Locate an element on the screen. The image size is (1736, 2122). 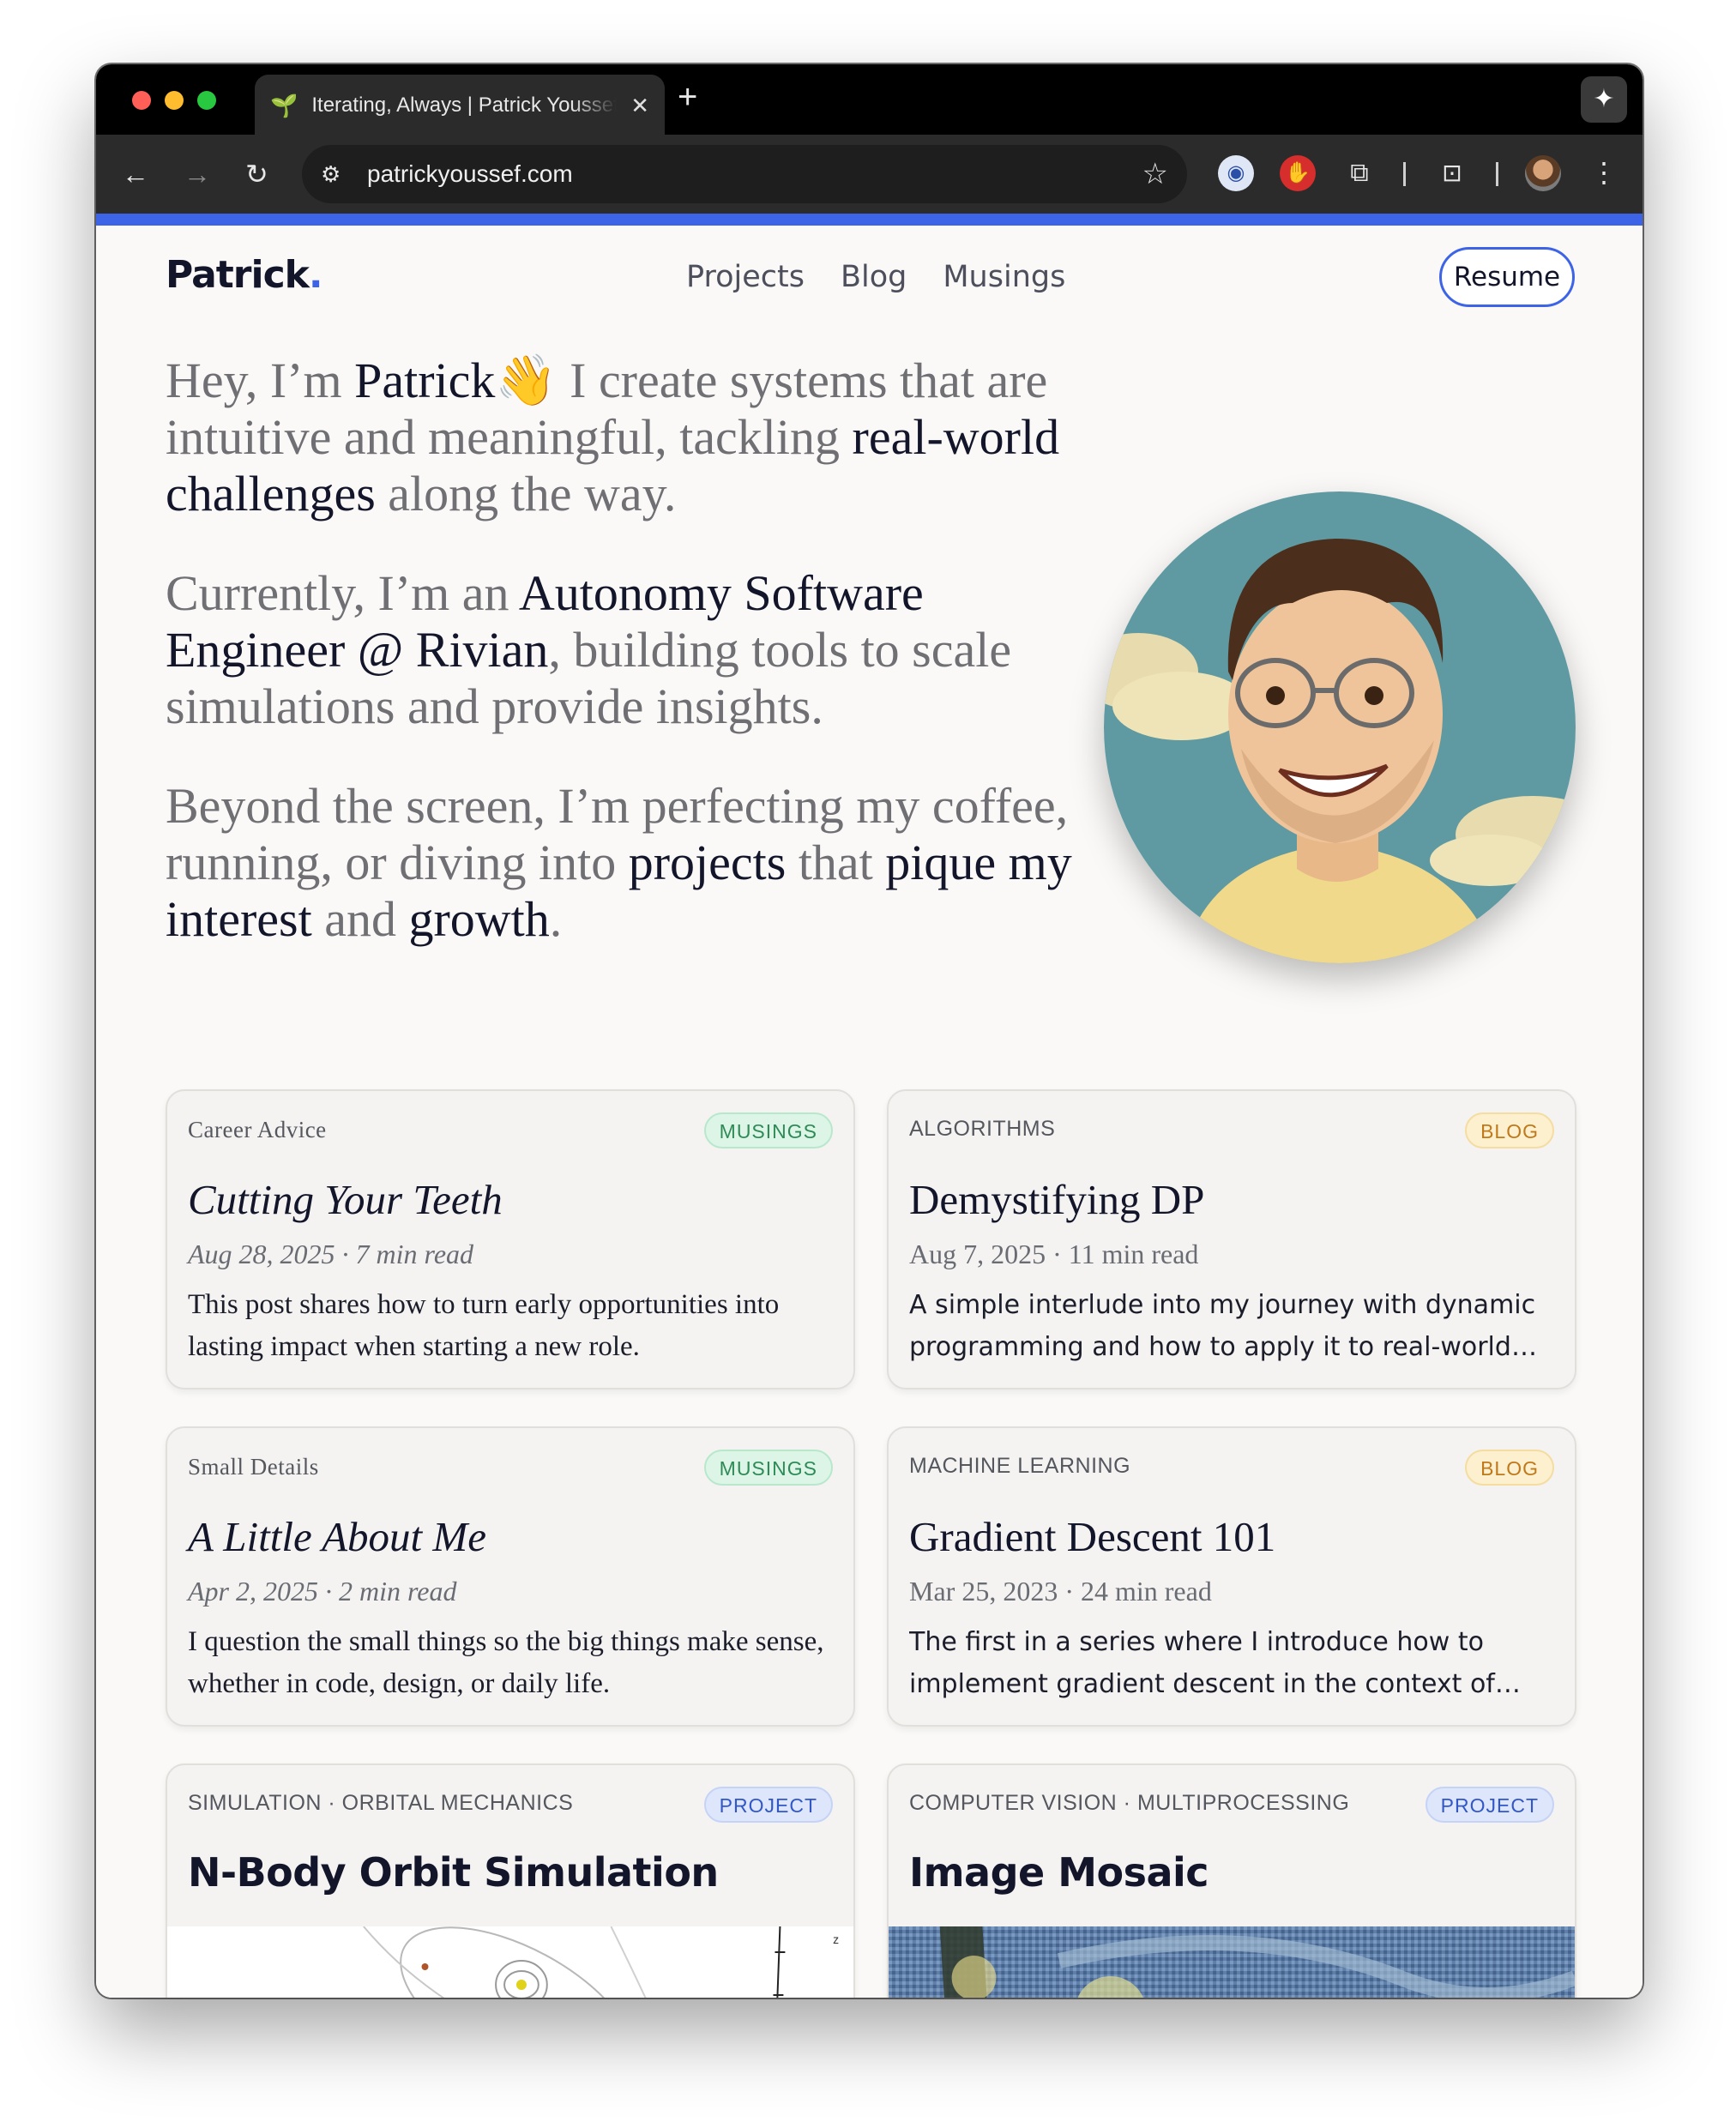
nav-musings: Musings is located at coordinates (1004, 277).